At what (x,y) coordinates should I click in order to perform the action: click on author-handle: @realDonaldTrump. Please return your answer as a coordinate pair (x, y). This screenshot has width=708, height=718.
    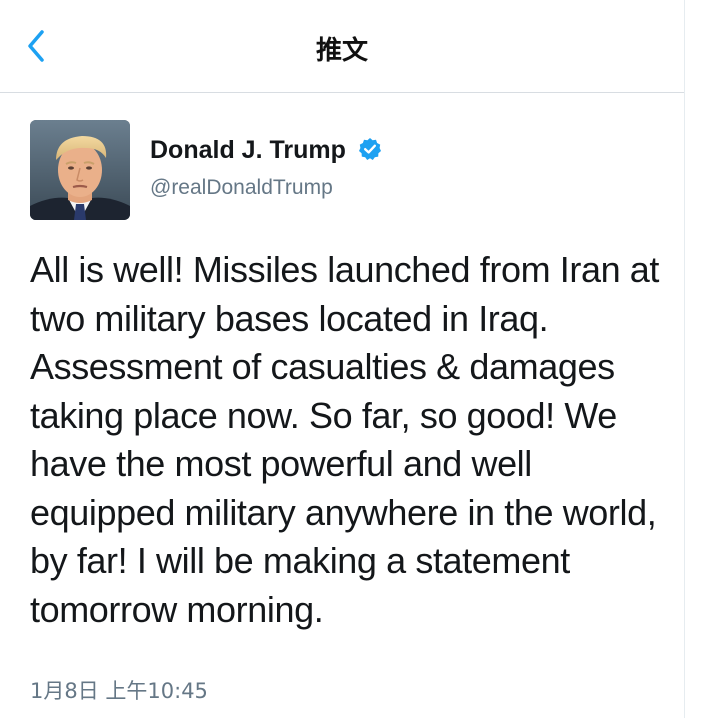
    Looking at the image, I should click on (241, 188).